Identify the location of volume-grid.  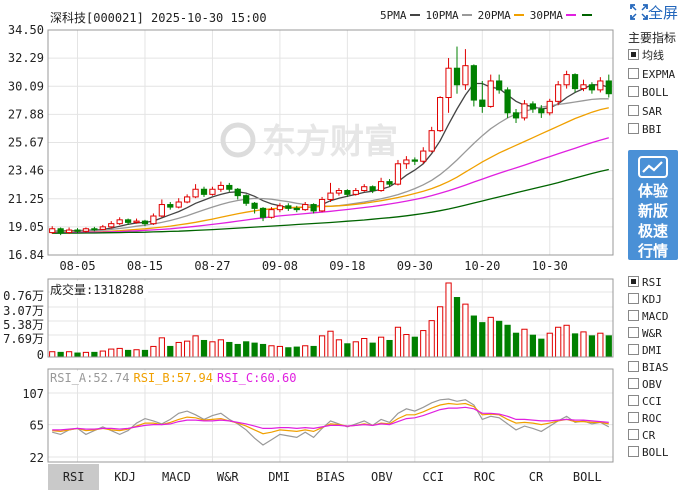
(330, 313).